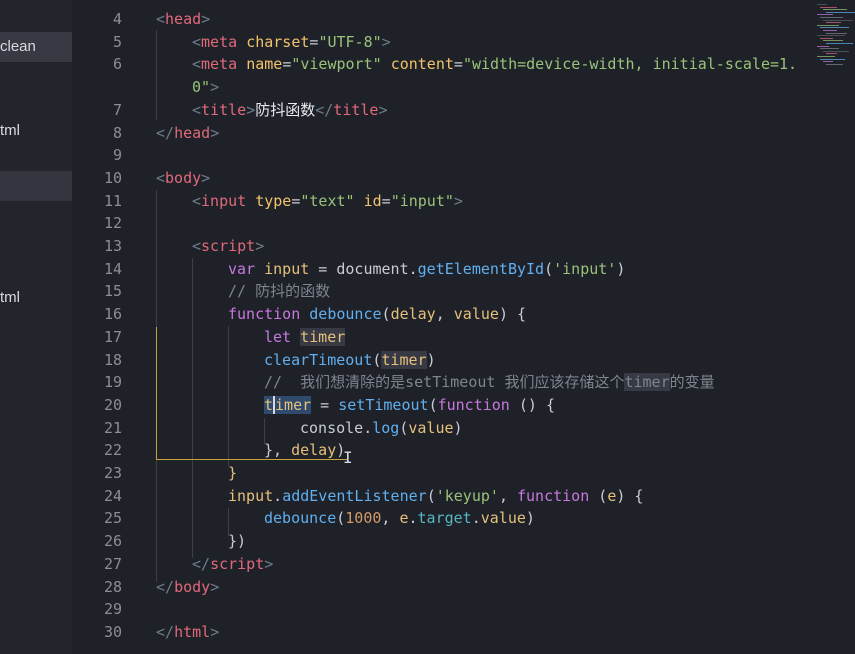 The height and width of the screenshot is (654, 855). What do you see at coordinates (422, 200) in the screenshot?
I see `code-token: "input"` at bounding box center [422, 200].